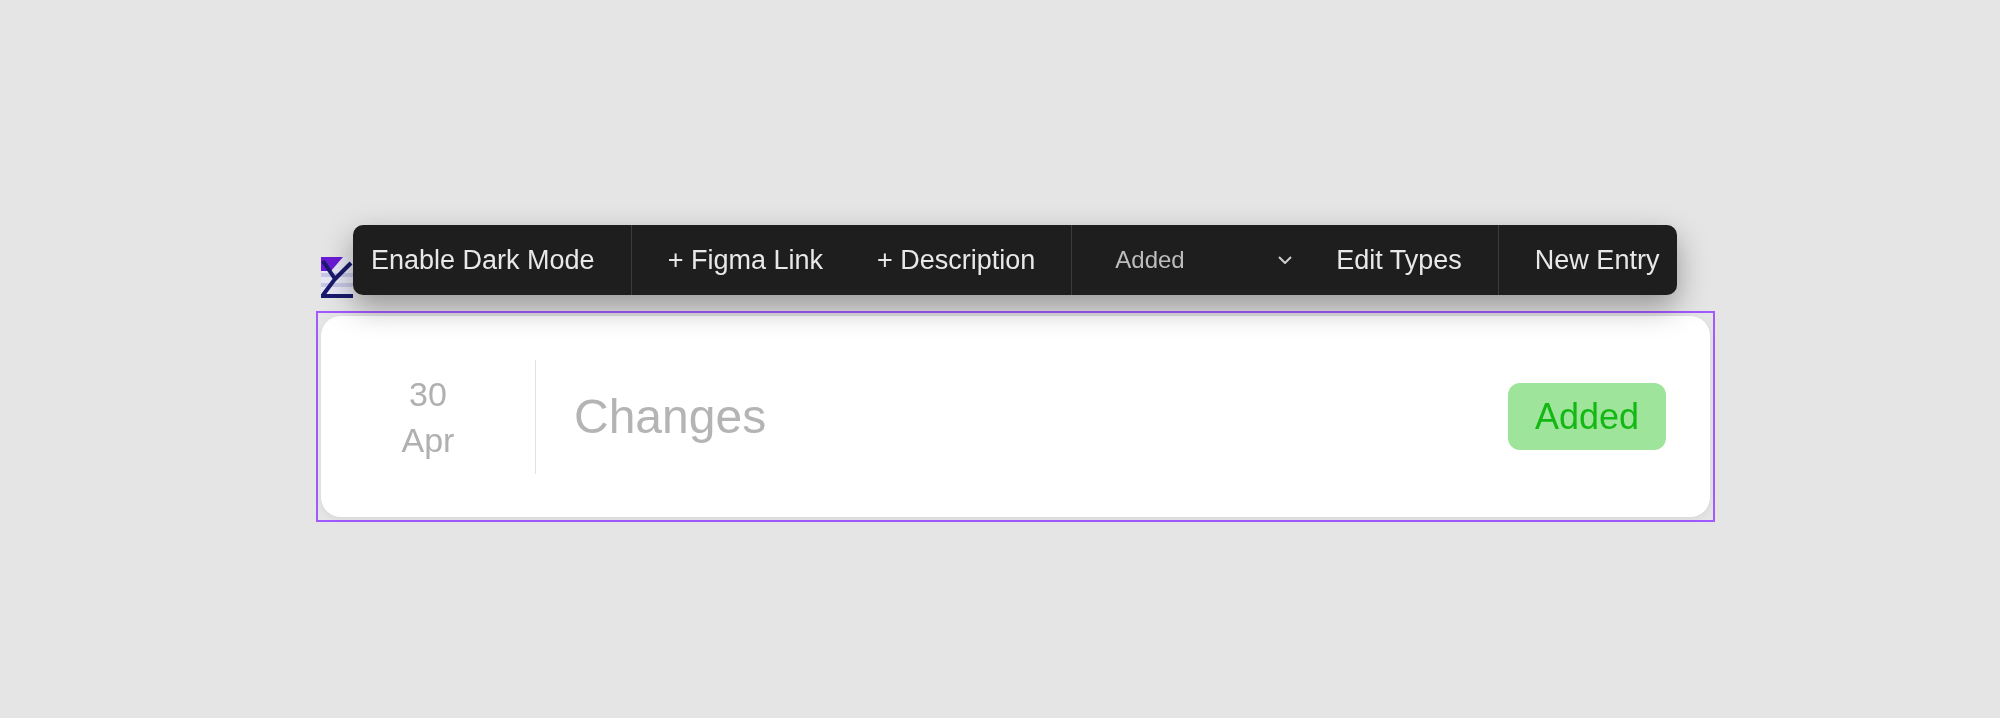 This screenshot has height=718, width=2000. What do you see at coordinates (428, 440) in the screenshot?
I see `date-month: Apr` at bounding box center [428, 440].